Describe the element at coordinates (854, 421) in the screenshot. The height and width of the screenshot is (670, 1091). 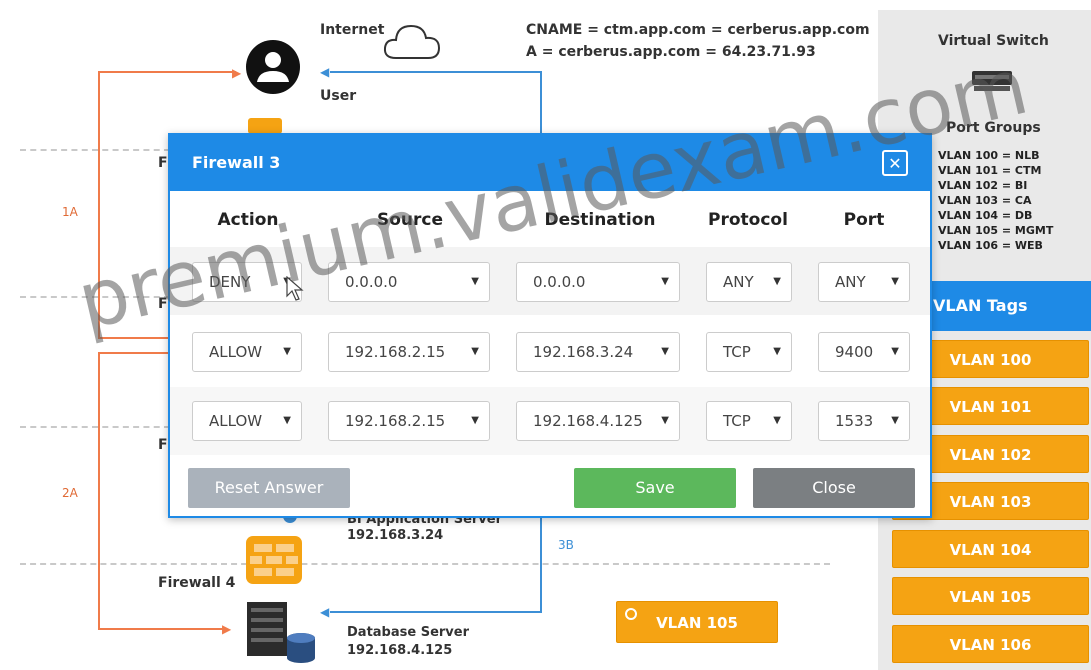
I see `port-value: 1533` at that location.